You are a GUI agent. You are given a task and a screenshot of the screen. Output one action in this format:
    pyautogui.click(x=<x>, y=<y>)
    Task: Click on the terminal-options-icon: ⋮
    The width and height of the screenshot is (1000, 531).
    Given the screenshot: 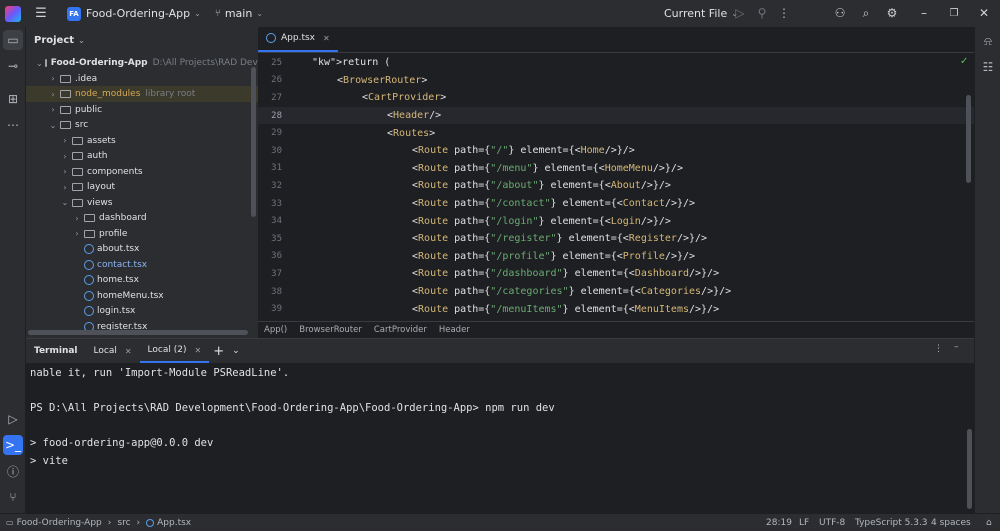 What is the action you would take?
    pyautogui.click(x=938, y=349)
    